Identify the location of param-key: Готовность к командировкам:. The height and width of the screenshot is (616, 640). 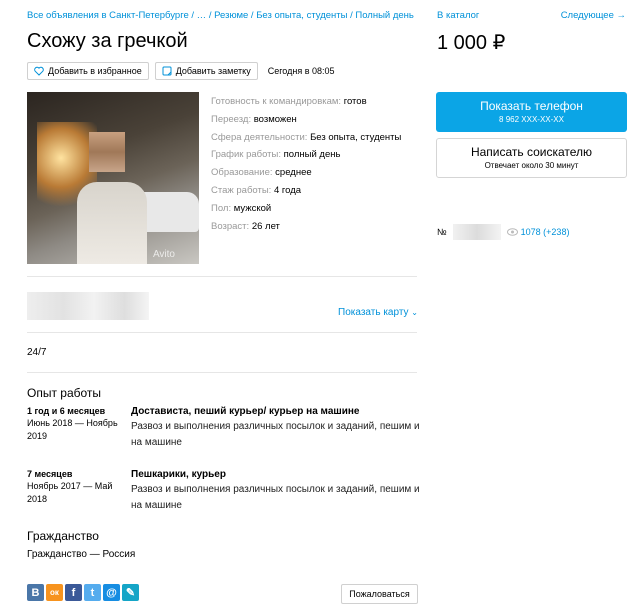
(276, 101).